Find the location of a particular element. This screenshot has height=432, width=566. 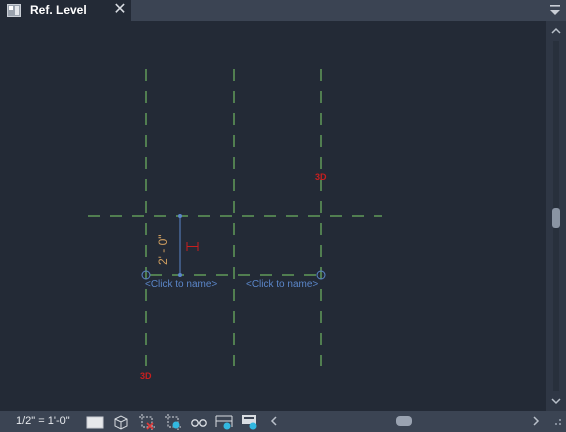

view-scale: 1/2" = 1'-0" is located at coordinates (43, 421).